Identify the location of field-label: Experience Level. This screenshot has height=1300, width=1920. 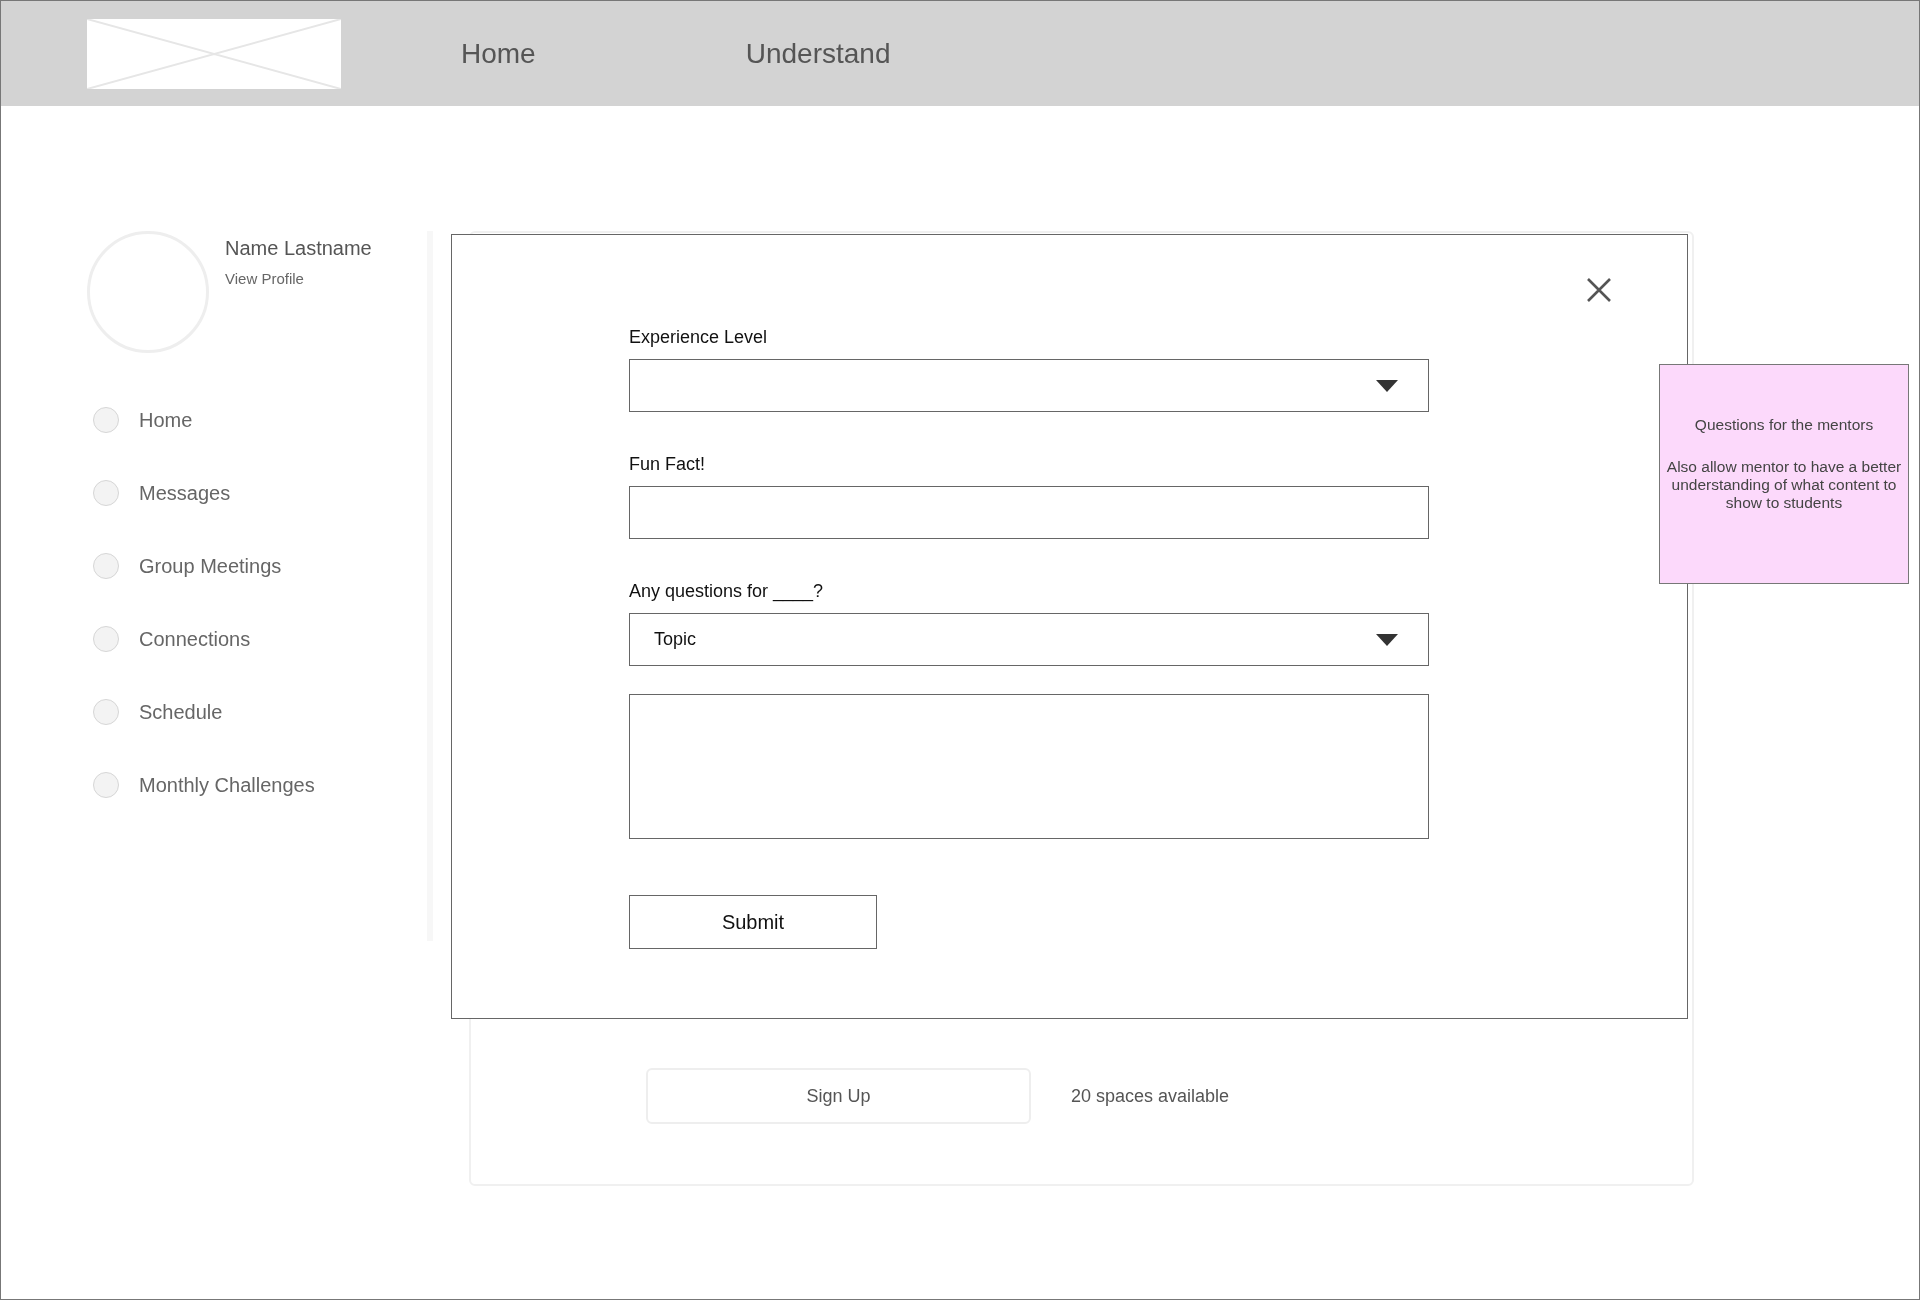
(699, 337).